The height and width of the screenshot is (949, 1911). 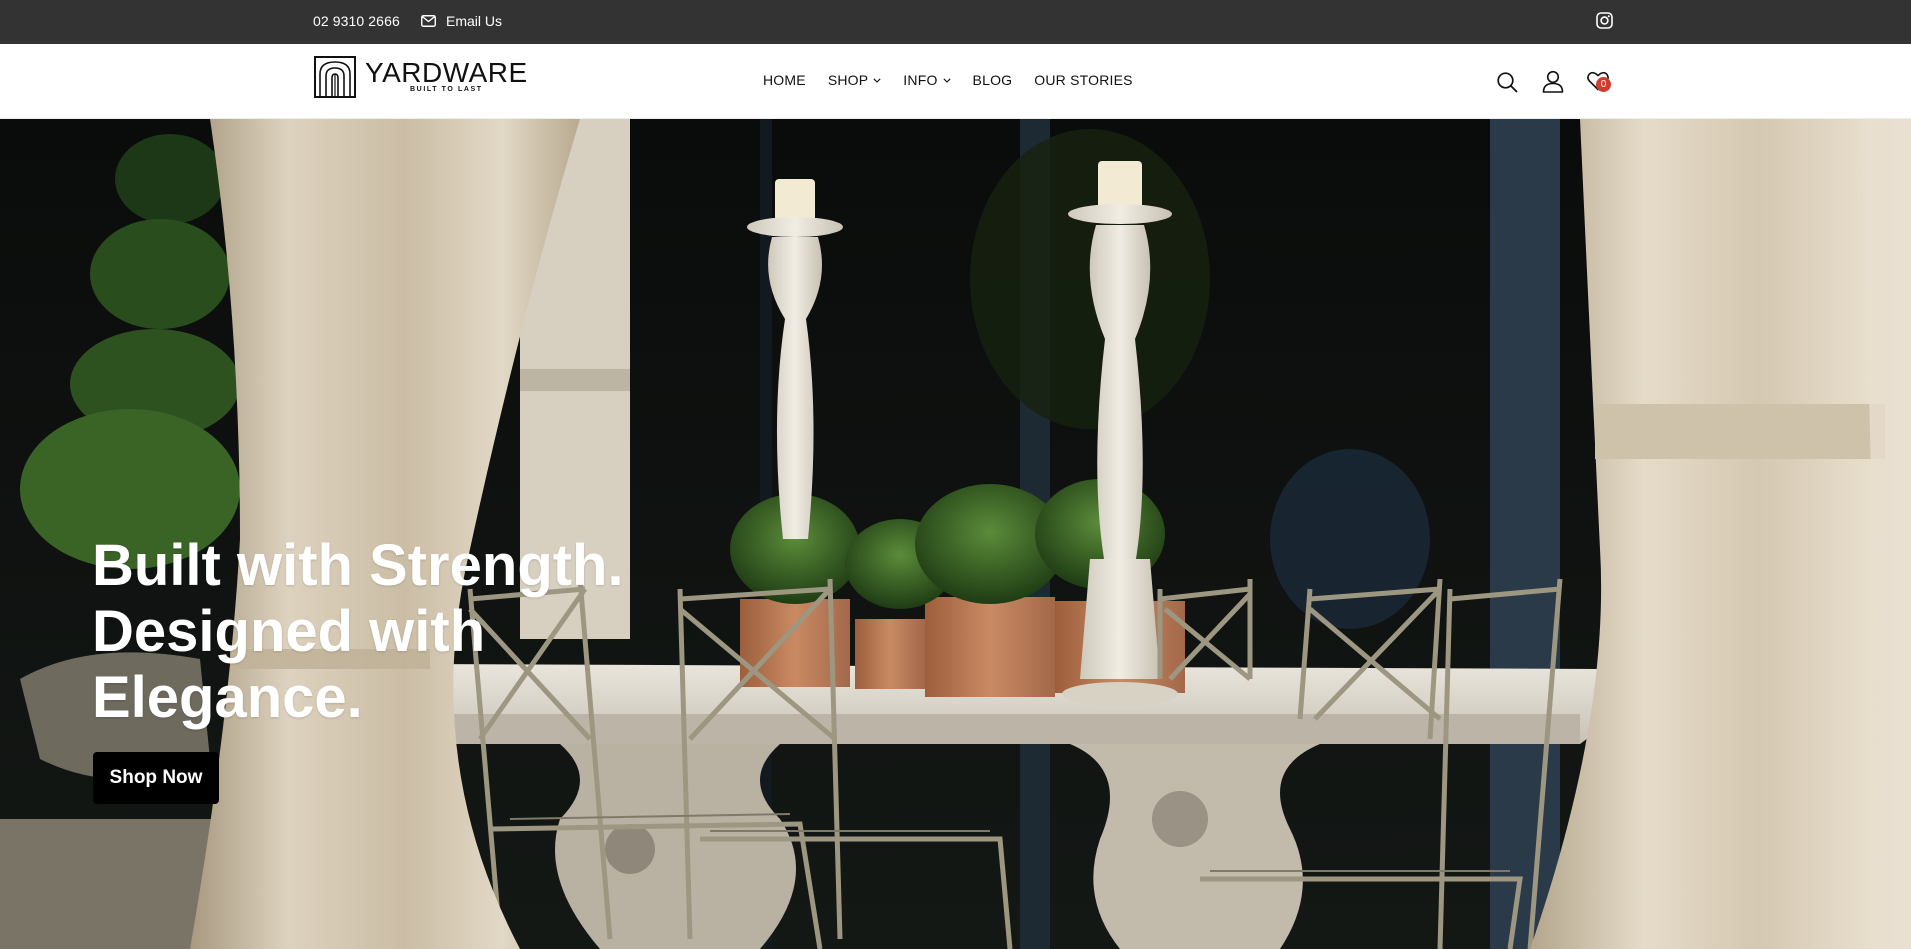 I want to click on shop-now-button: Shop Now, so click(x=156, y=778).